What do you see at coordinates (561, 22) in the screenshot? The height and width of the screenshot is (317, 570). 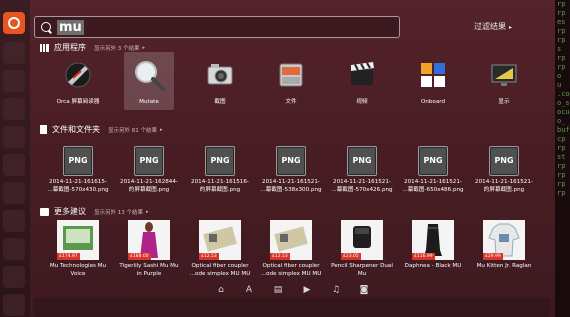 I see `terminal-line: es` at bounding box center [561, 22].